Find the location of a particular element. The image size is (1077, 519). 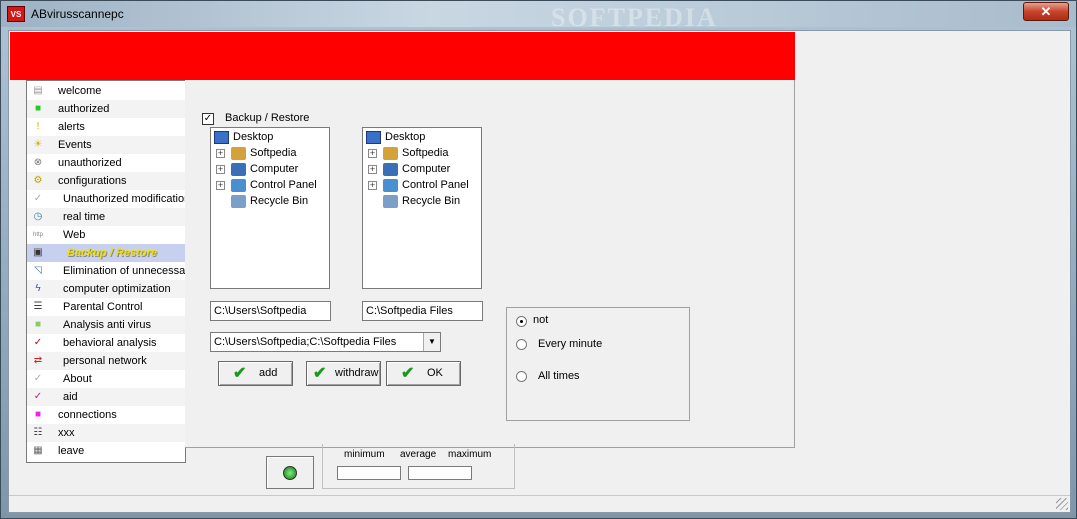

withdraw-button: ✔ withdraw is located at coordinates (343, 373).